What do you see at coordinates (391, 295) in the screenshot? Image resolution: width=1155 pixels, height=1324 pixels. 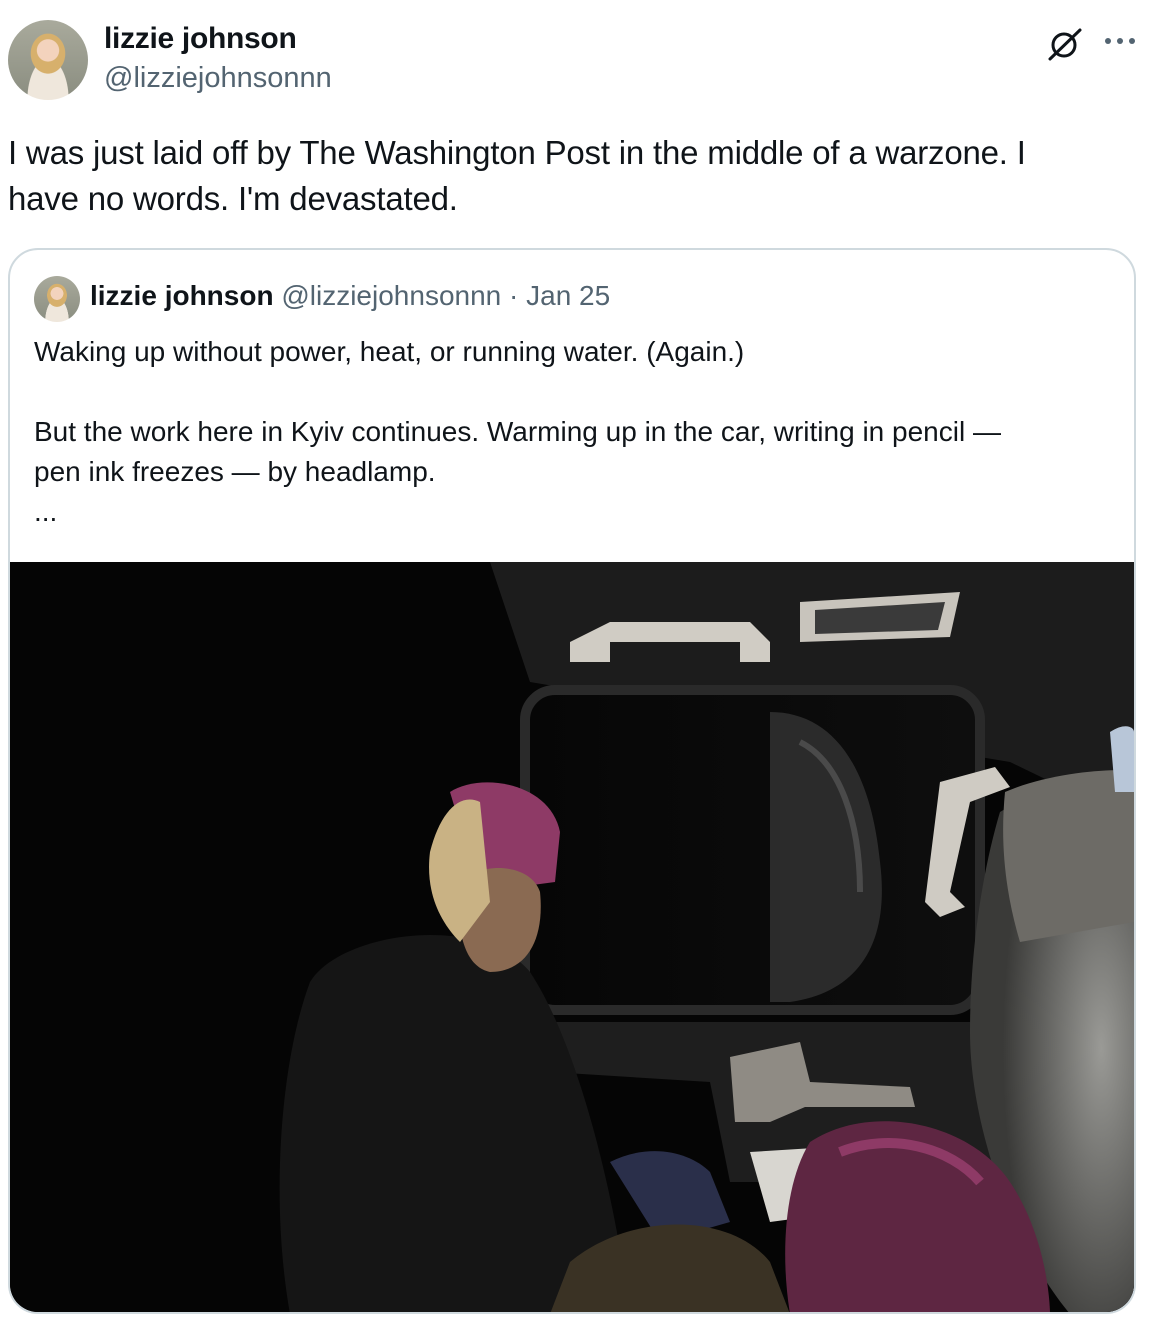 I see `quoted-author-handle: @lizziejohnsonnn` at bounding box center [391, 295].